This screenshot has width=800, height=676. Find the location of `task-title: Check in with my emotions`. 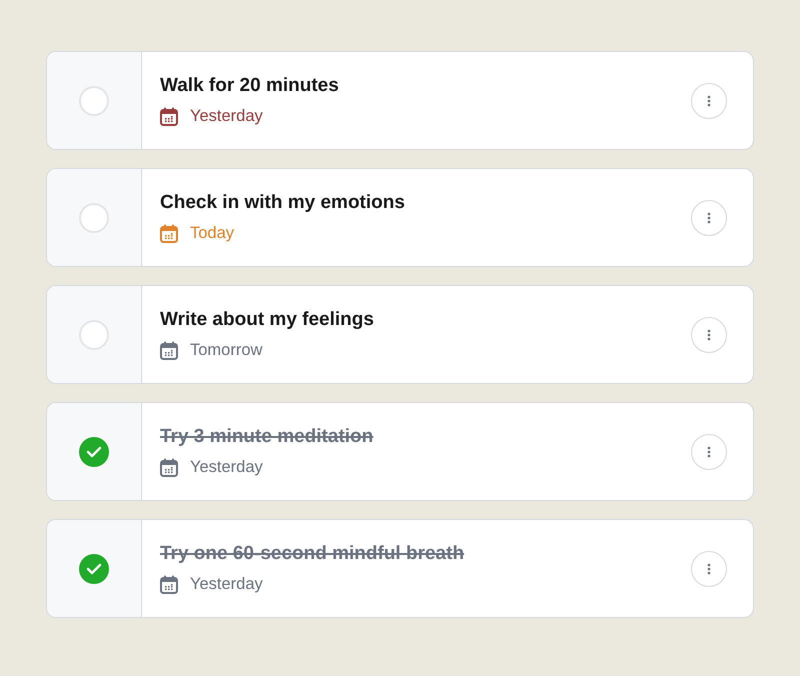

task-title: Check in with my emotions is located at coordinates (282, 203).